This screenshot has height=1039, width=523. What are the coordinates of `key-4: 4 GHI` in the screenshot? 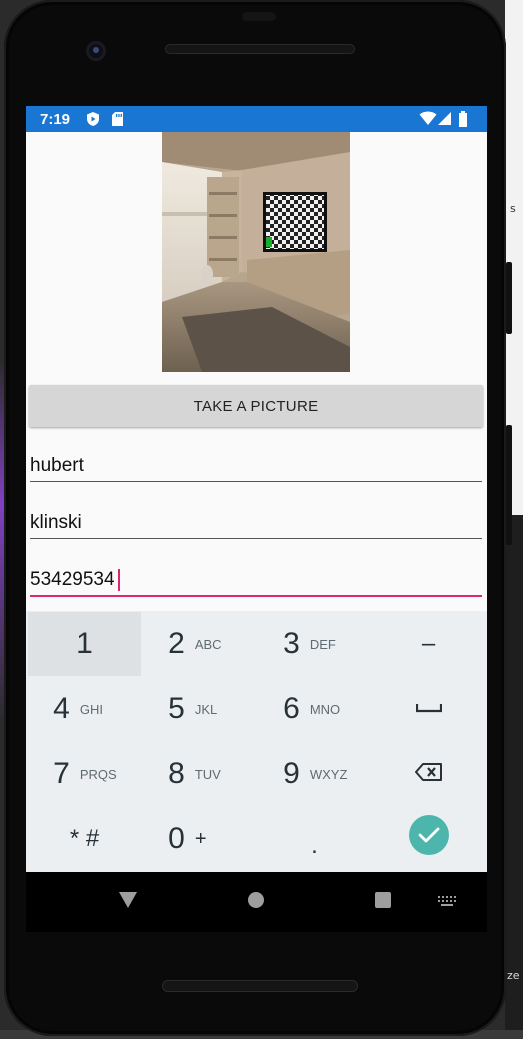 It's located at (84, 709).